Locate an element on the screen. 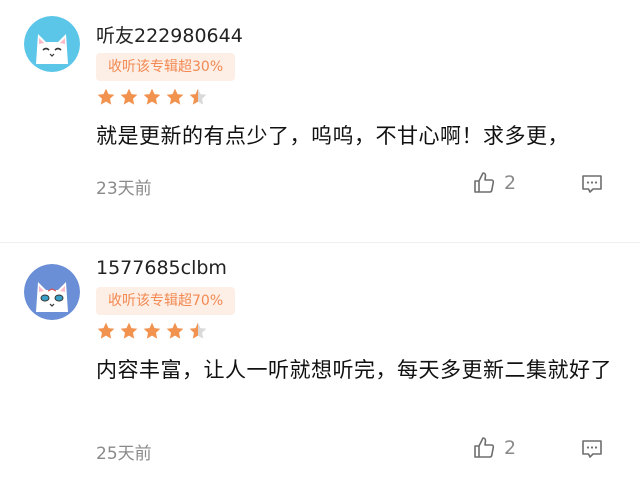  listen-progress-badge: 收听该专辑超70% is located at coordinates (166, 301).